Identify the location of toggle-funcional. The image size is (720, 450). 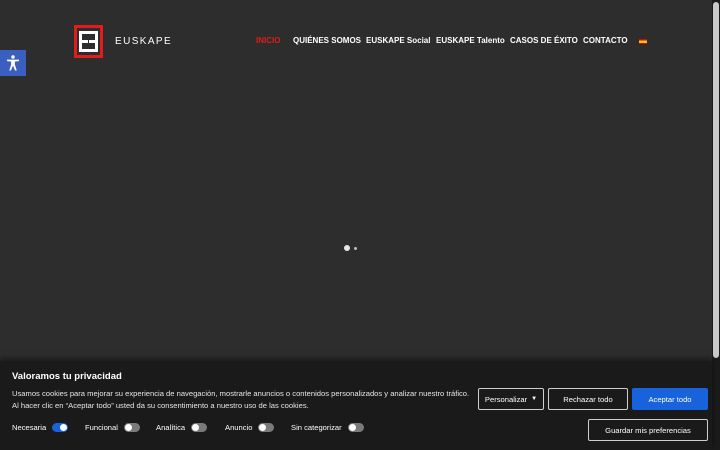
(131, 427).